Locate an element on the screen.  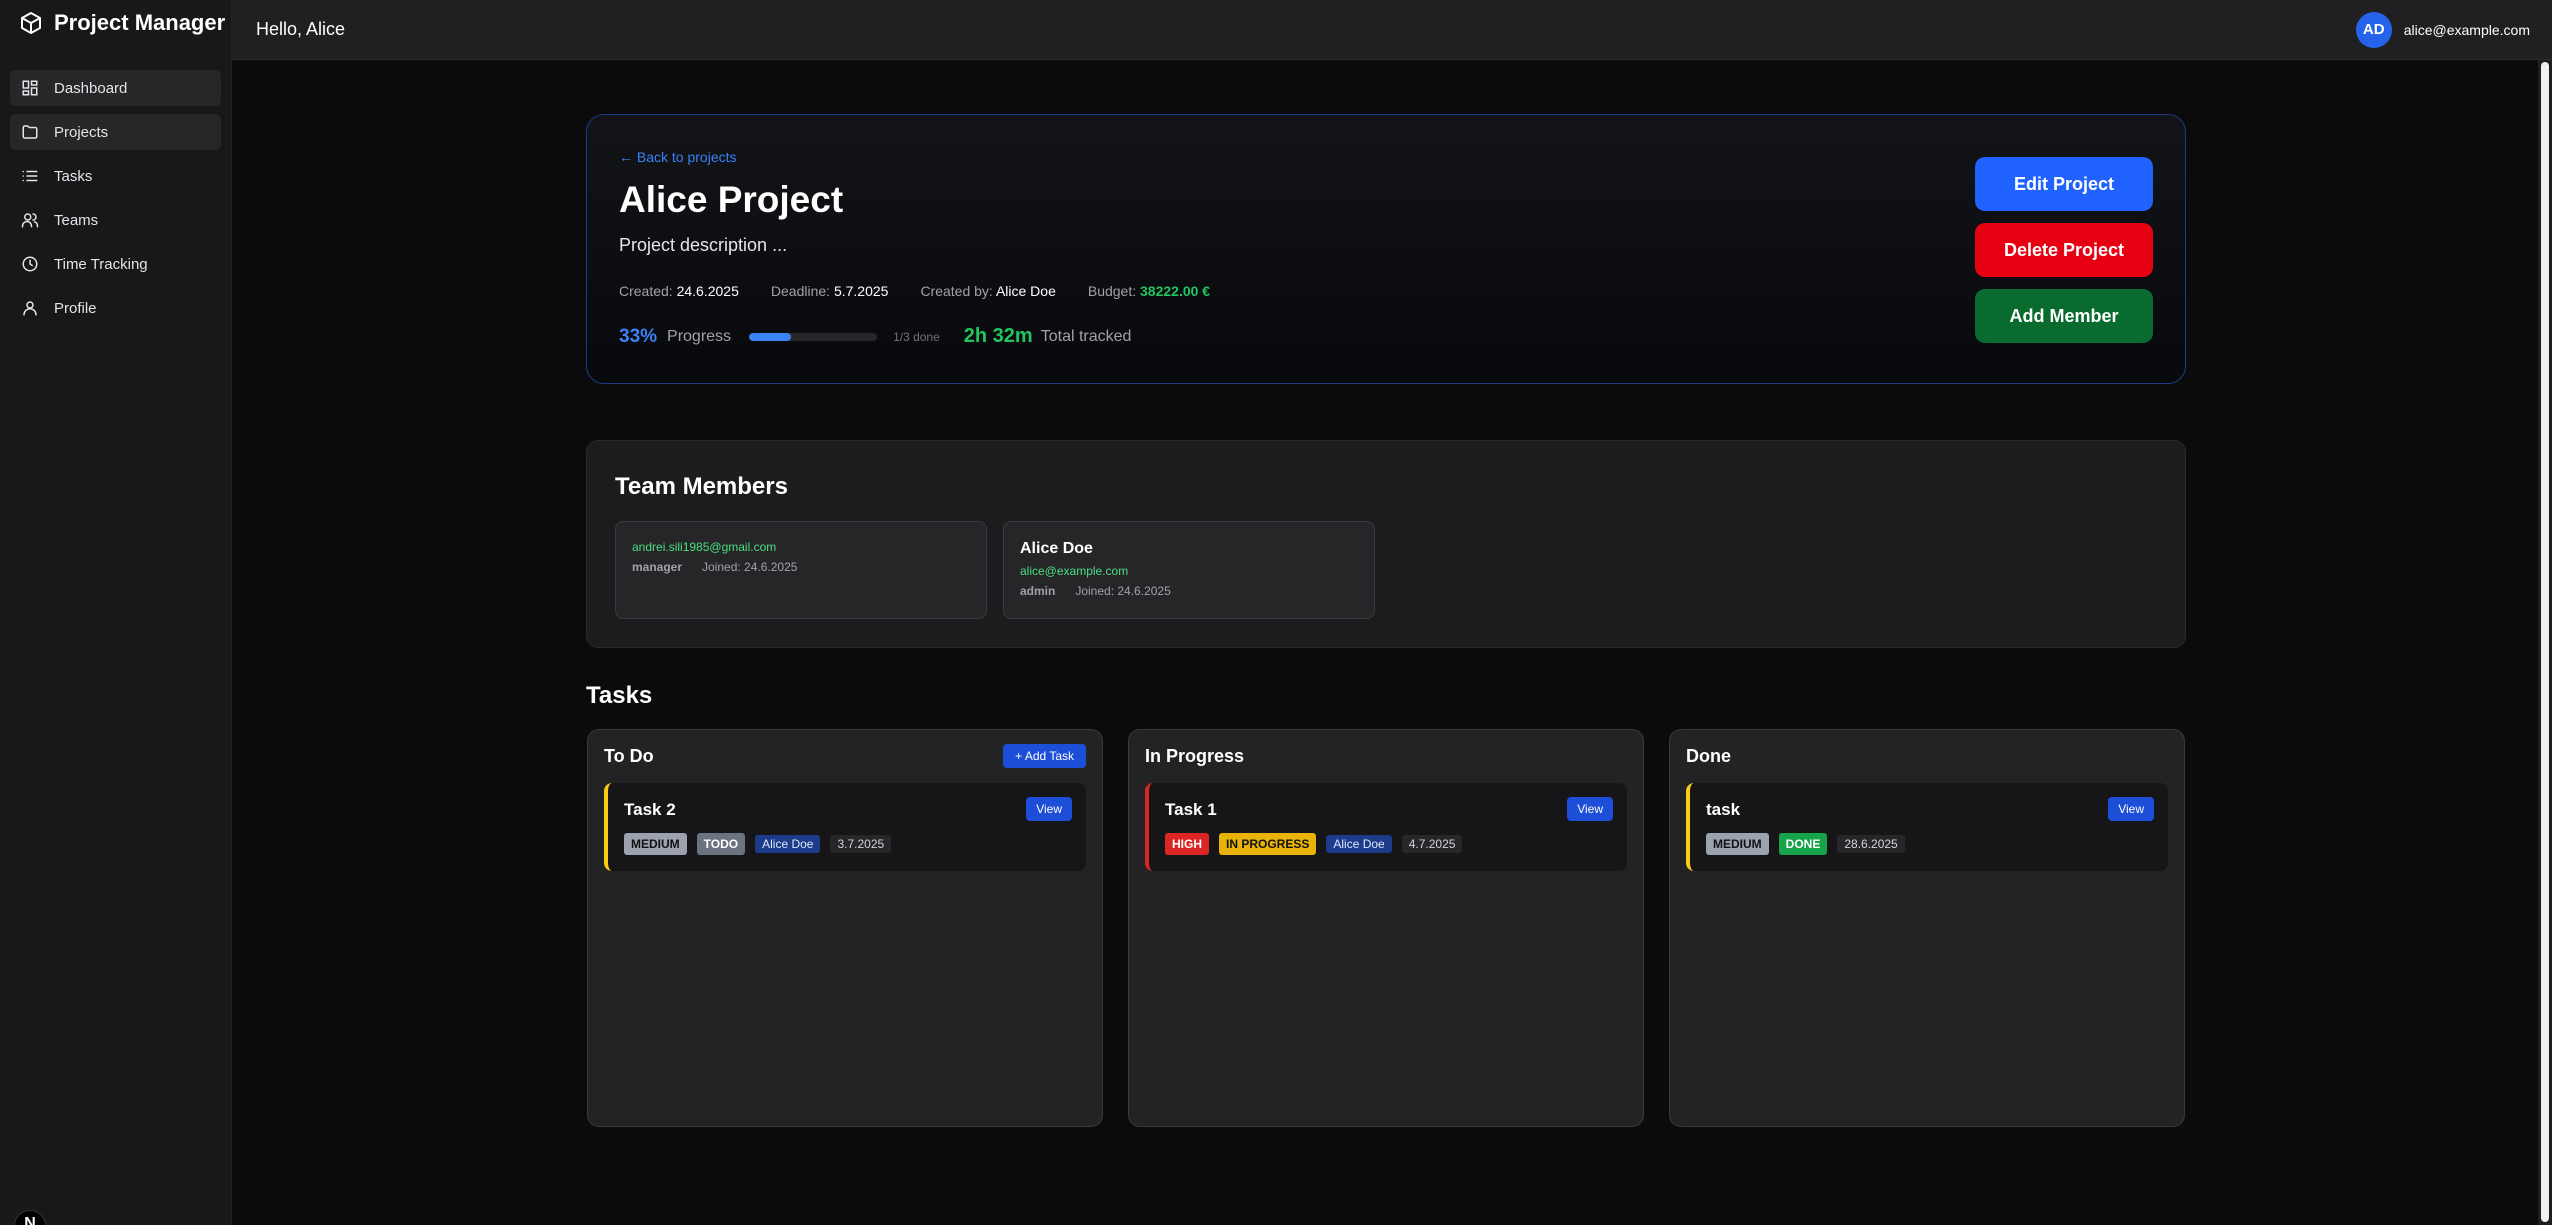
column-done: Done task View MEDIUM DONE 28.6.2025 is located at coordinates (1927, 928).